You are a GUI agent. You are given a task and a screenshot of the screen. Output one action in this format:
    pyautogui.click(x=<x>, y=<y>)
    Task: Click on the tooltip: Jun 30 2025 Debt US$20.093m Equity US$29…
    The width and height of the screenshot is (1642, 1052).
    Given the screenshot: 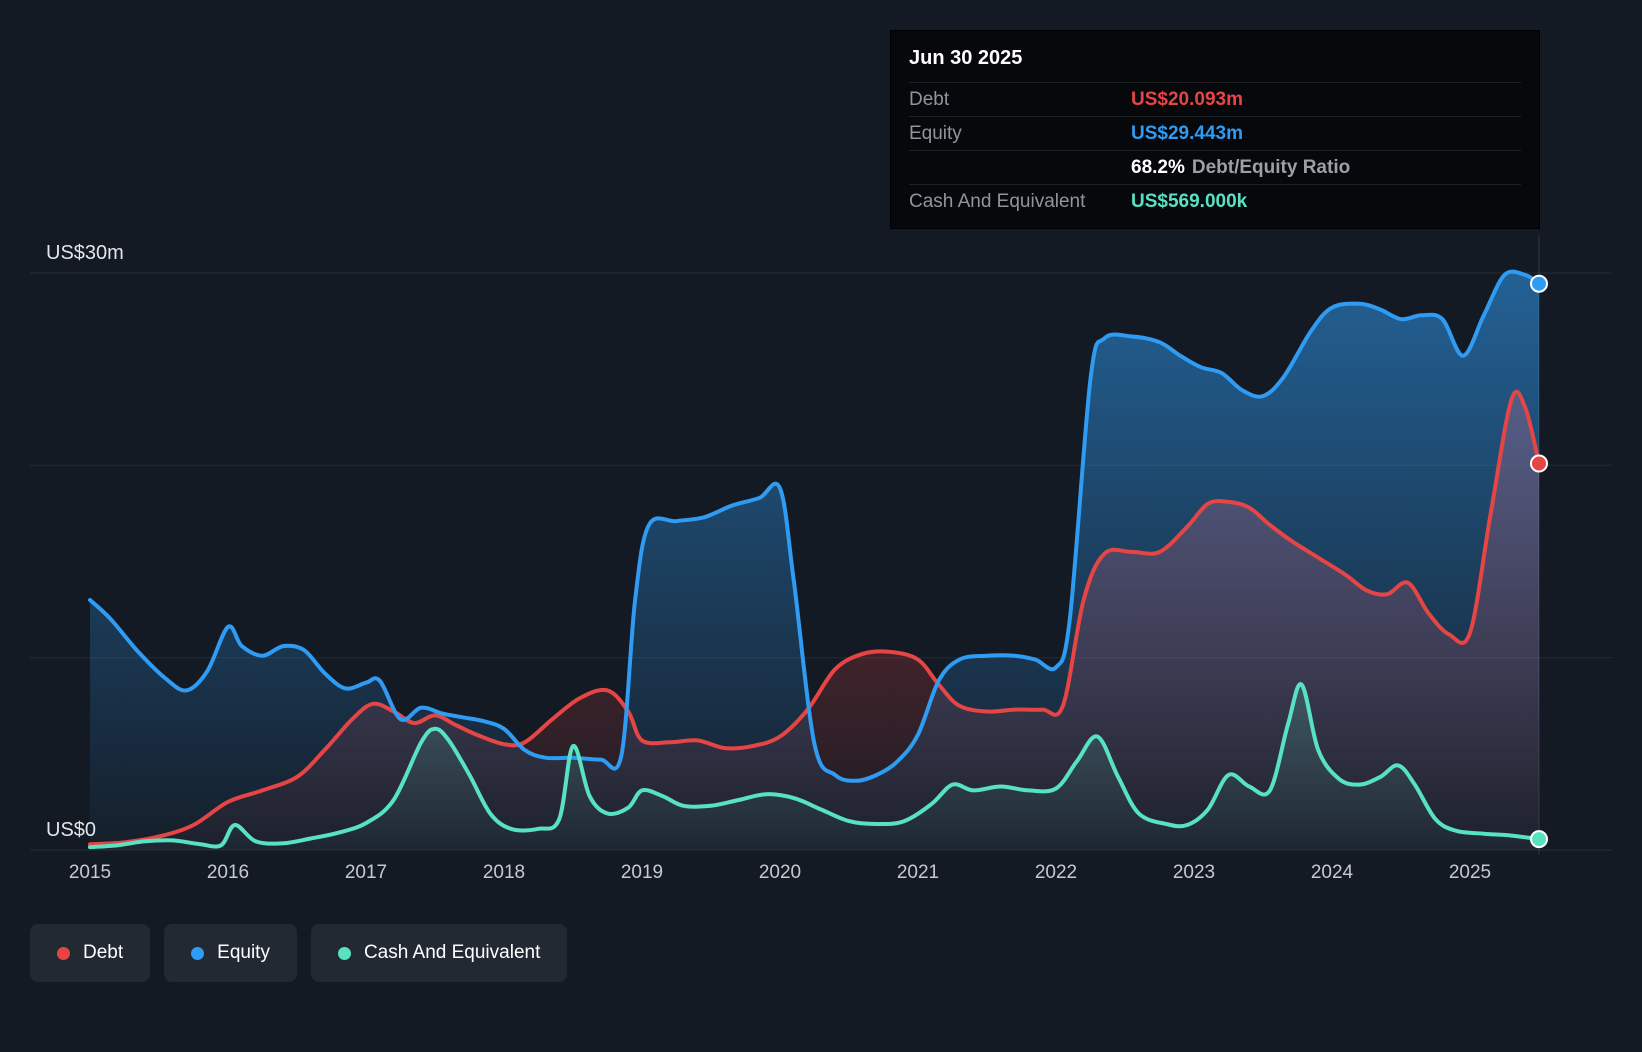 What is the action you would take?
    pyautogui.click(x=1215, y=129)
    